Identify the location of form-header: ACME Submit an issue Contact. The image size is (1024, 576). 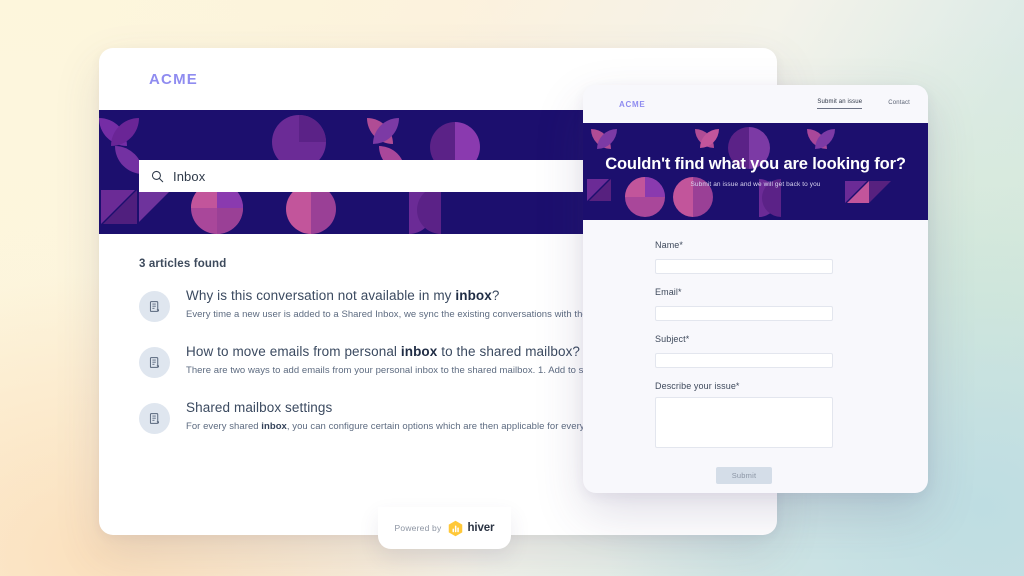
(755, 104).